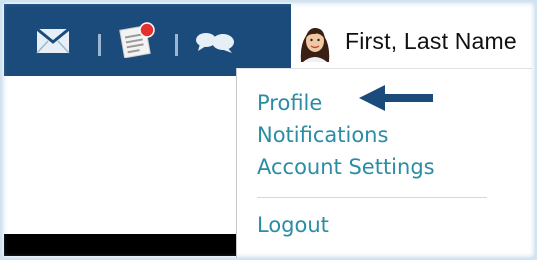 This screenshot has width=537, height=260. I want to click on top-navigation-bar, so click(147, 40).